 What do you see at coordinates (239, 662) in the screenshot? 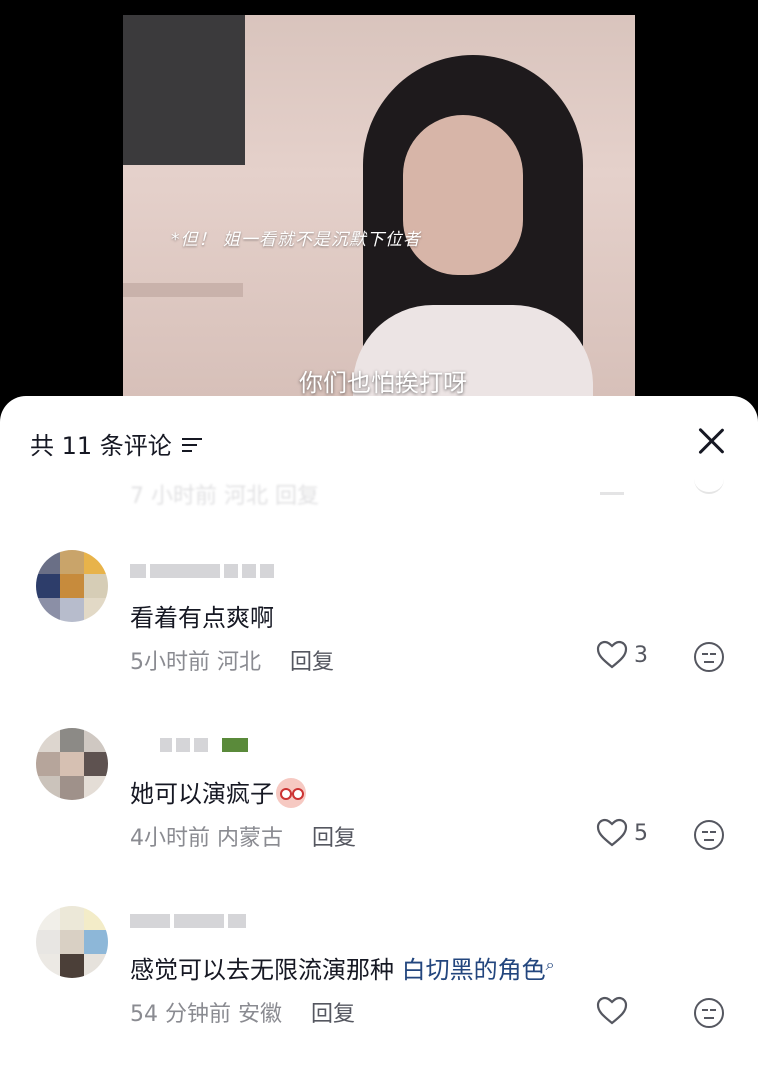
I see `comment-location: 河北` at bounding box center [239, 662].